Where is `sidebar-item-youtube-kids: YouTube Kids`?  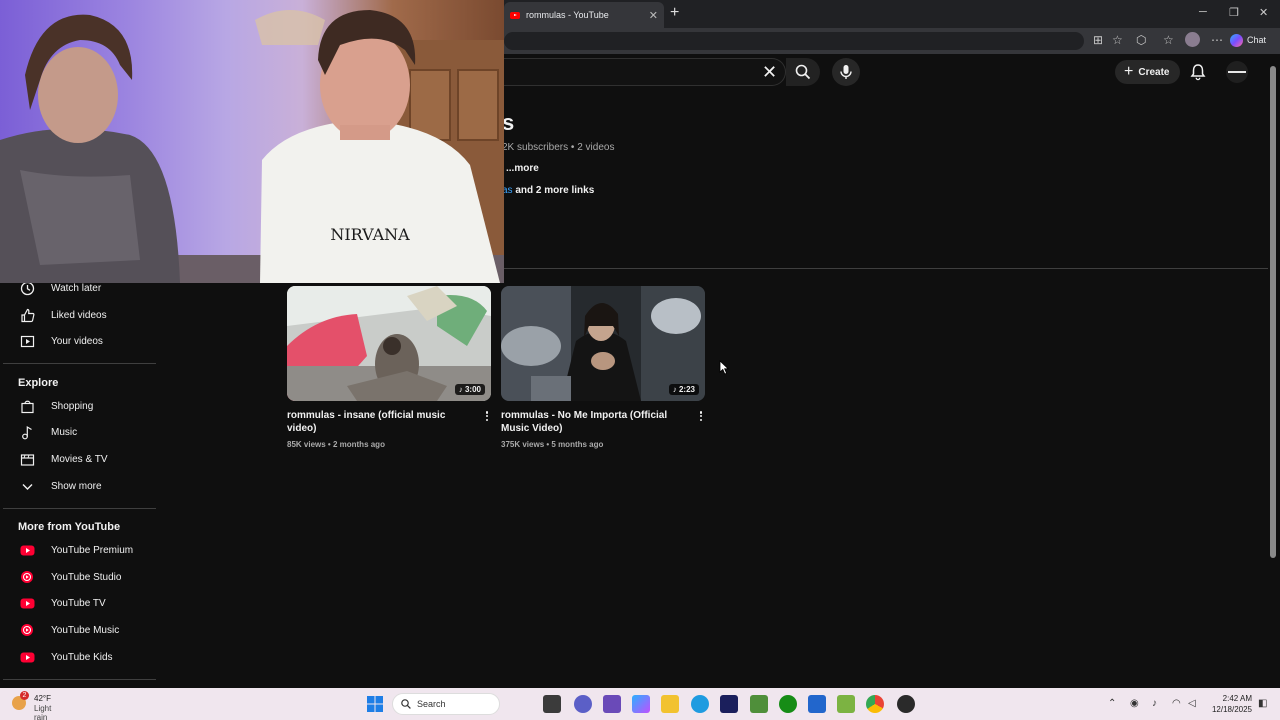
sidebar-item-youtube-kids: YouTube Kids is located at coordinates (80, 657).